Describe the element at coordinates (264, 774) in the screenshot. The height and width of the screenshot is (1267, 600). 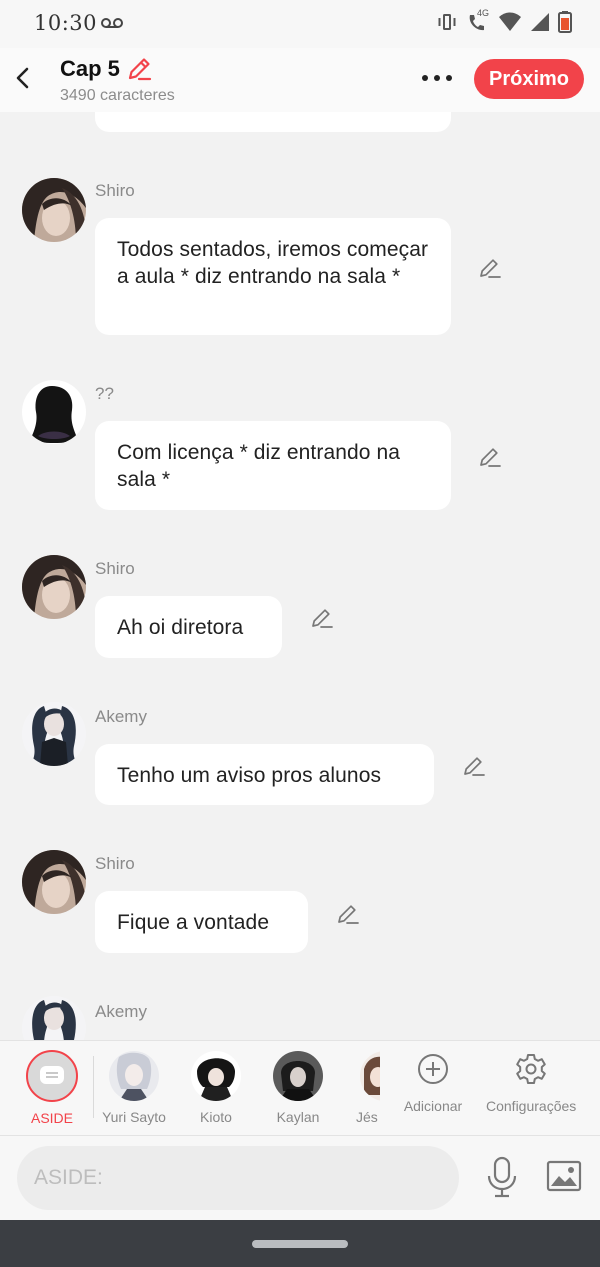
I see `message-bubble: Tenho um aviso pros alunos` at that location.